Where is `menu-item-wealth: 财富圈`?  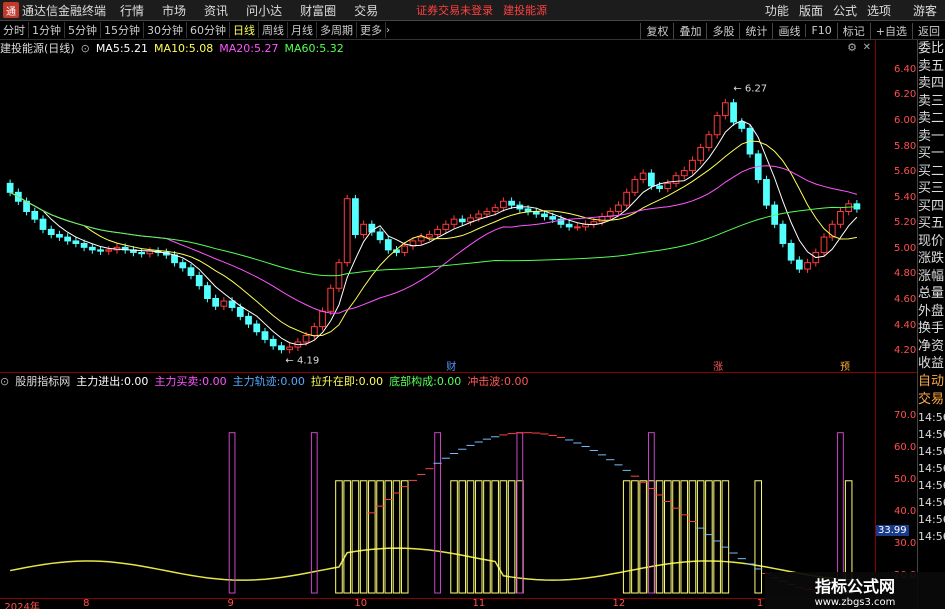
menu-item-wealth: 财富圈 is located at coordinates (318, 10).